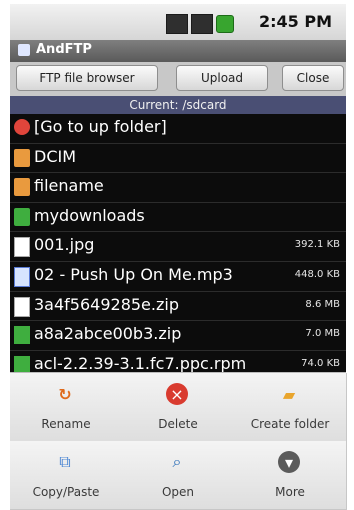 The width and height of the screenshot is (354, 510). I want to click on more-menu-item: ▾ More, so click(290, 475).